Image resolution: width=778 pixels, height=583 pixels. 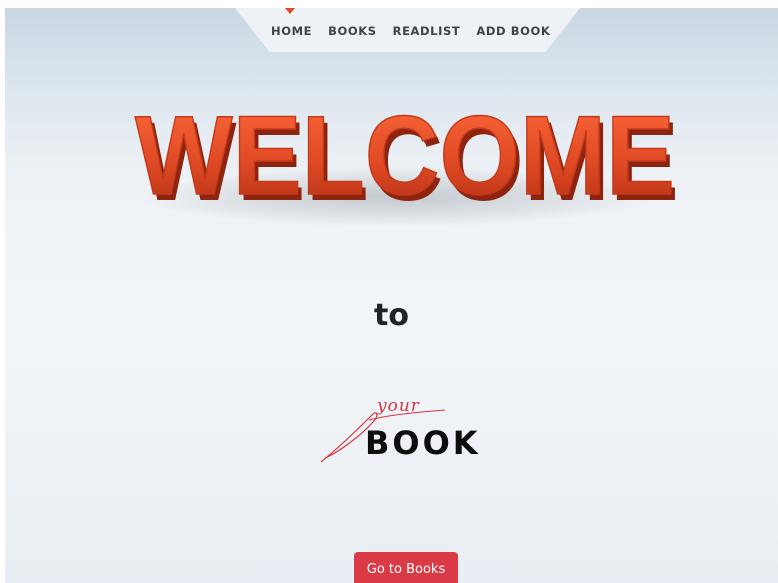 What do you see at coordinates (391, 315) in the screenshot?
I see `hero-to-text: to` at bounding box center [391, 315].